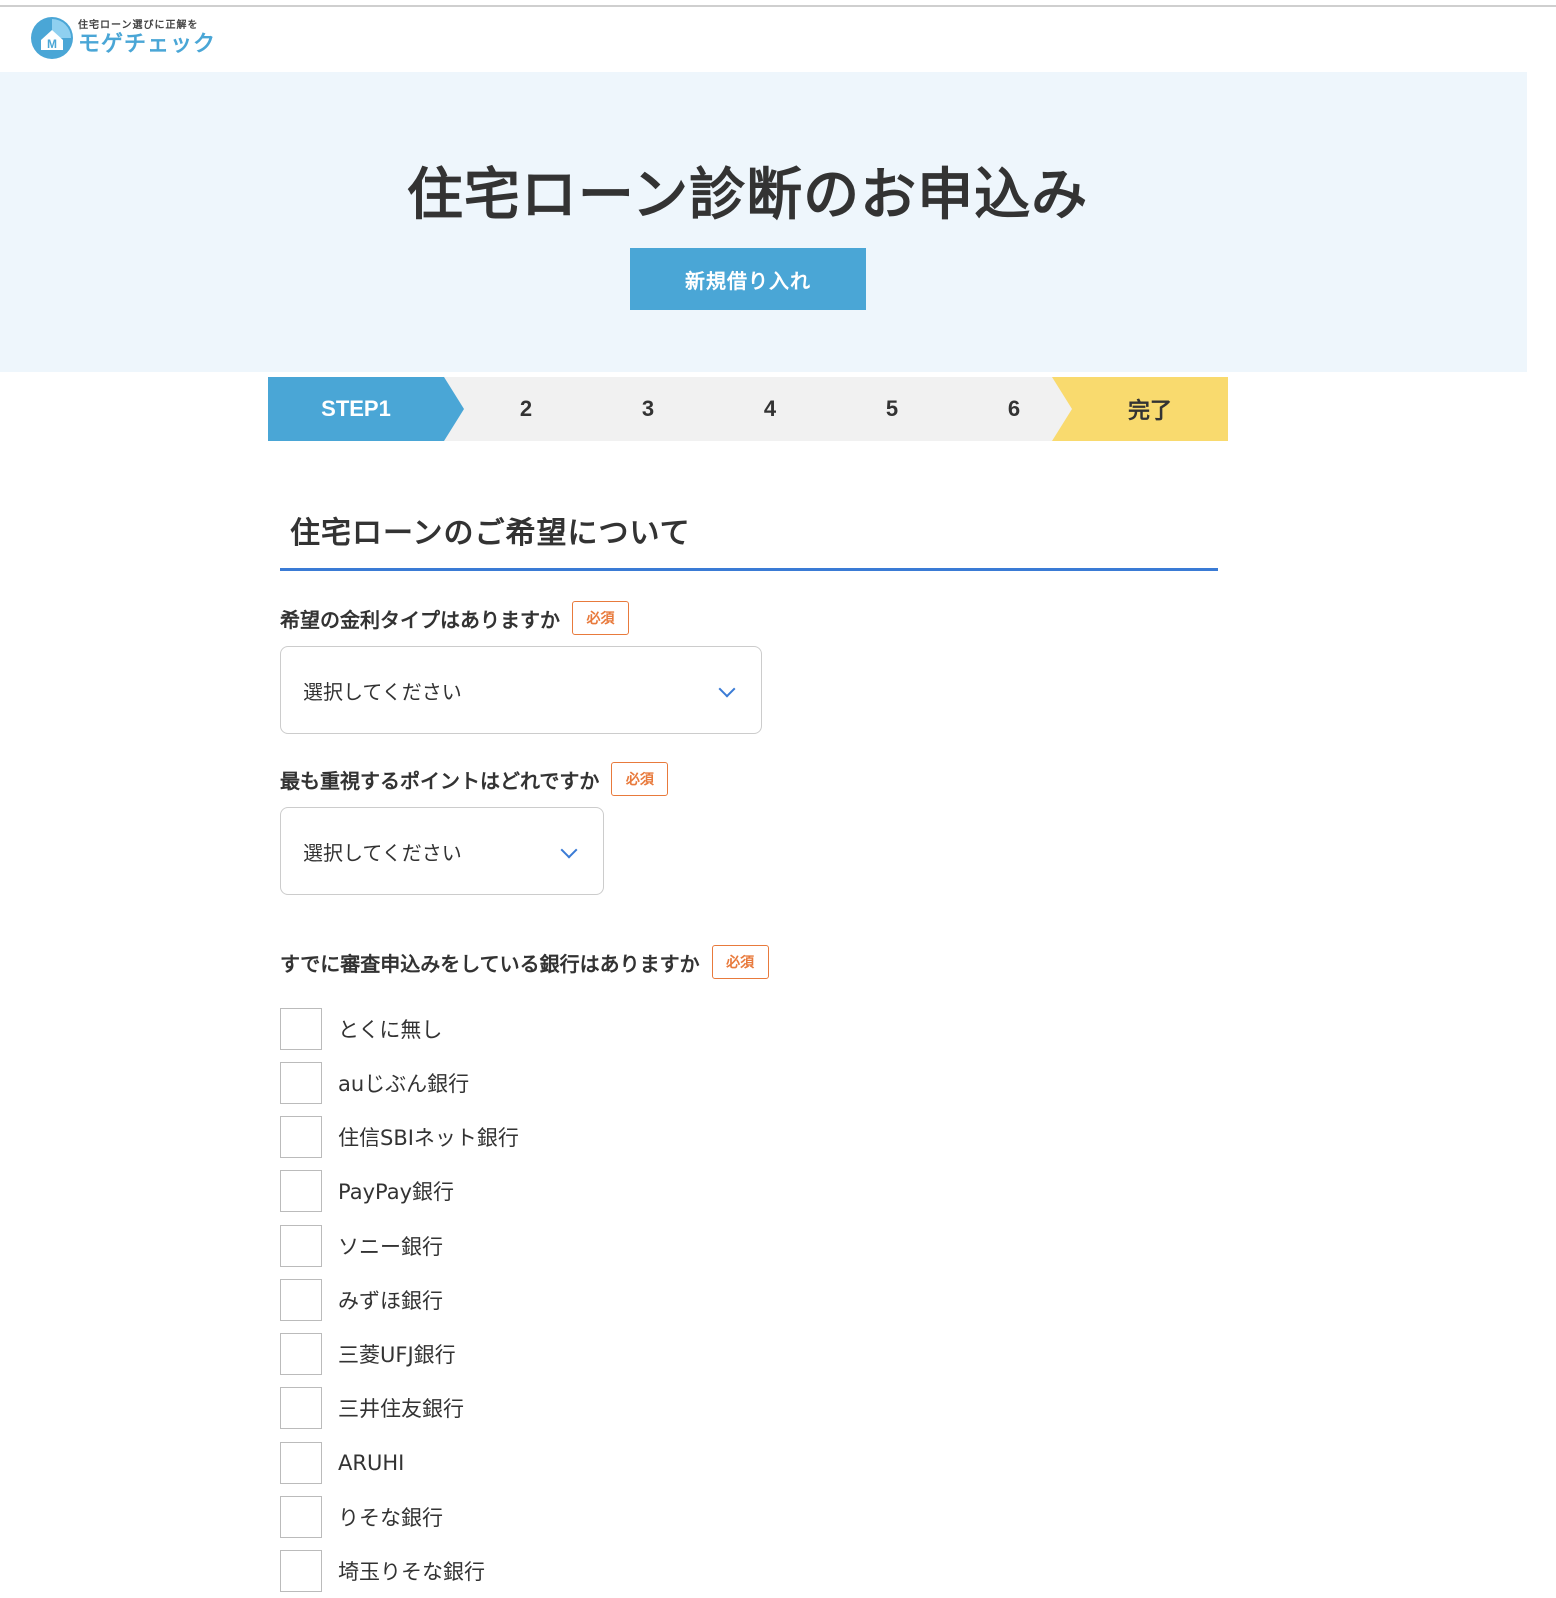 The height and width of the screenshot is (1598, 1556). I want to click on step-complete-label: 完了, so click(1149, 411).